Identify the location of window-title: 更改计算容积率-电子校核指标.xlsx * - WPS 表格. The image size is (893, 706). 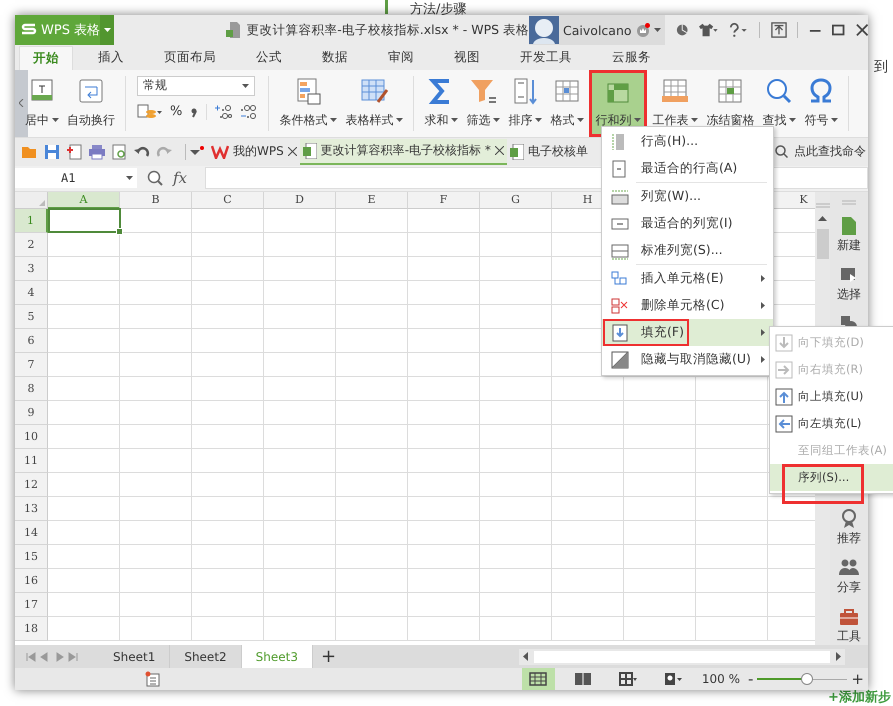
(388, 30).